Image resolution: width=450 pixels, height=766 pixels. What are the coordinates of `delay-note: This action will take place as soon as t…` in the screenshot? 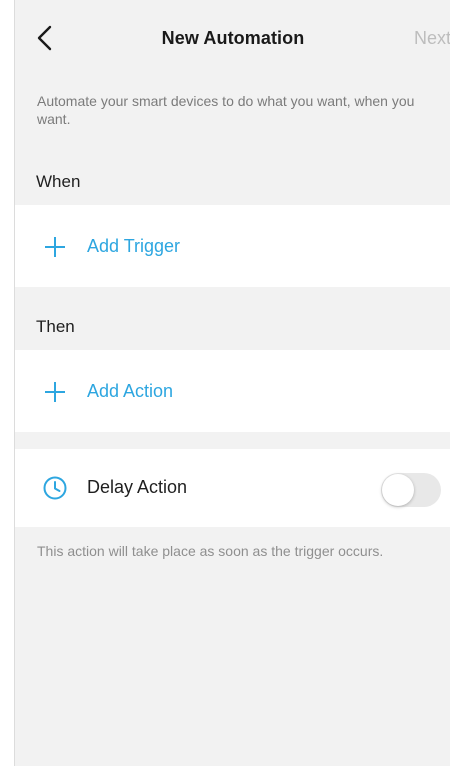 It's located at (210, 551).